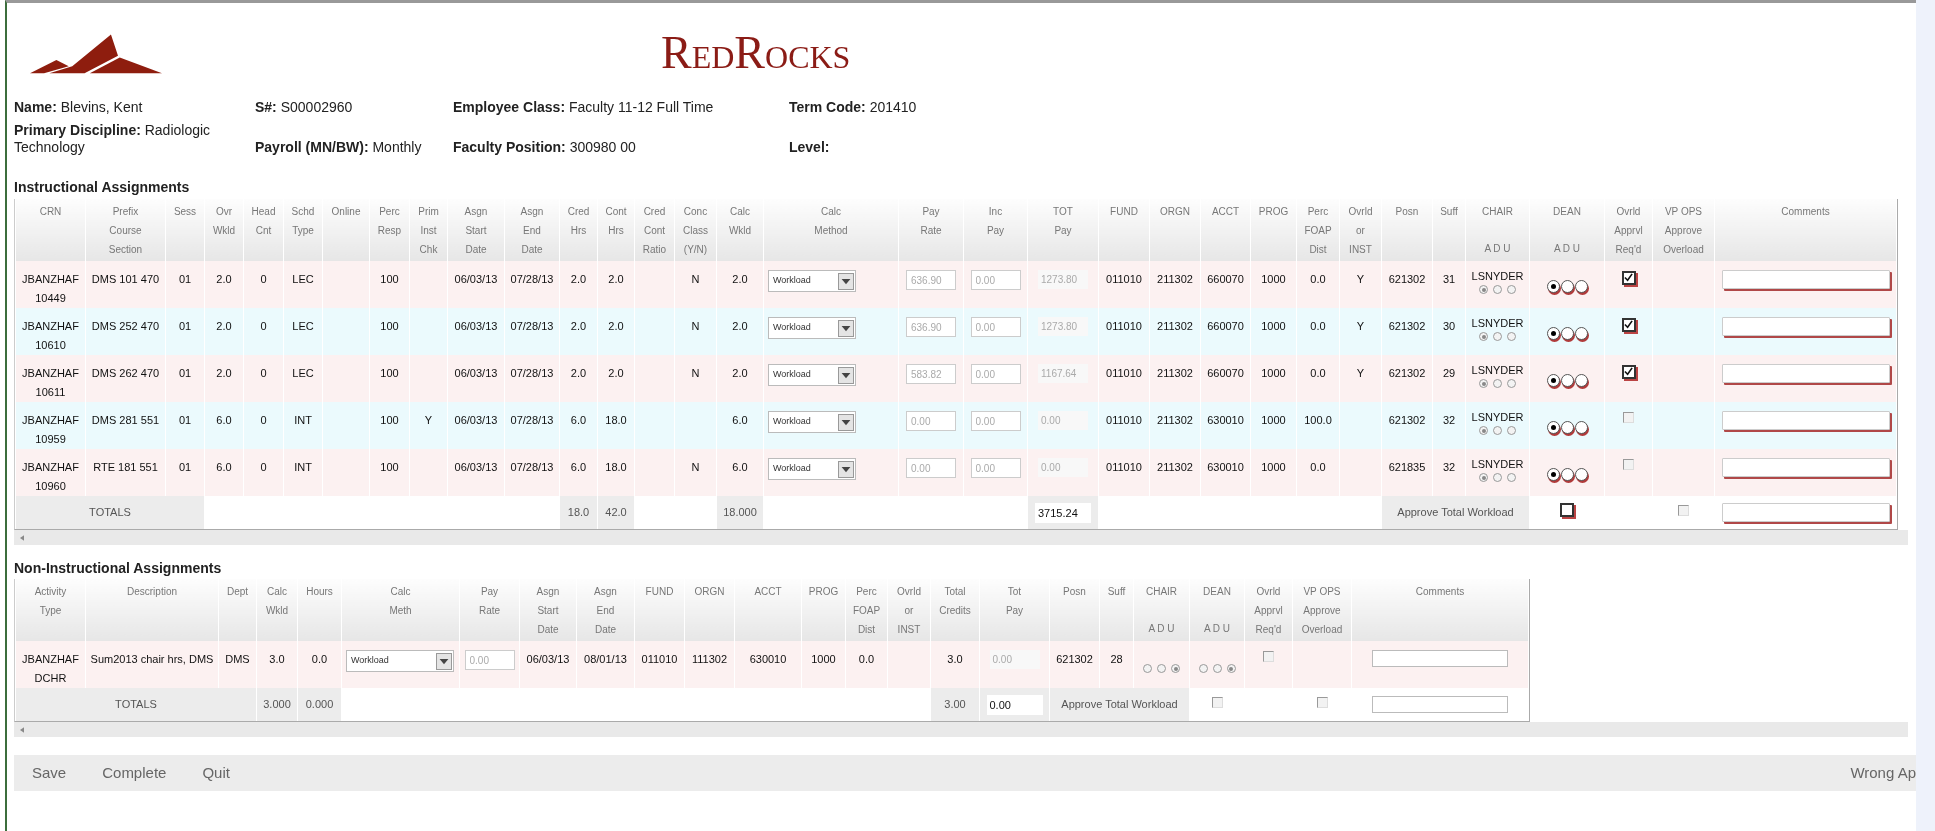 The height and width of the screenshot is (831, 1935). What do you see at coordinates (125, 231) in the screenshot?
I see `column-header: Prefix Course Section` at bounding box center [125, 231].